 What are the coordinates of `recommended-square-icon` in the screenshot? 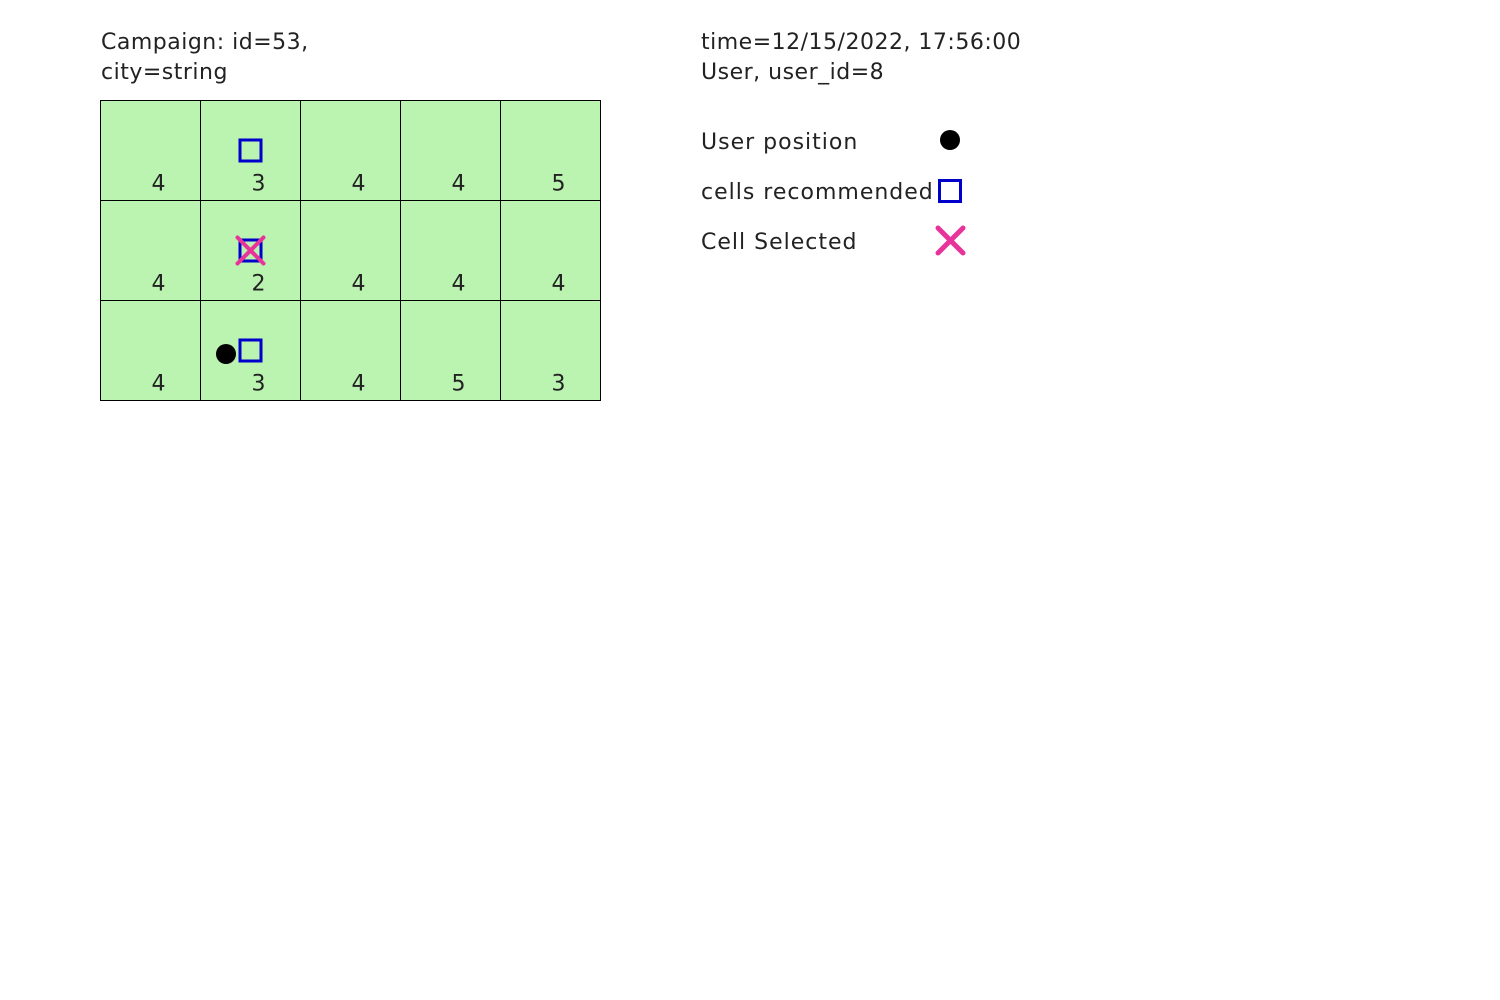 It's located at (950, 191).